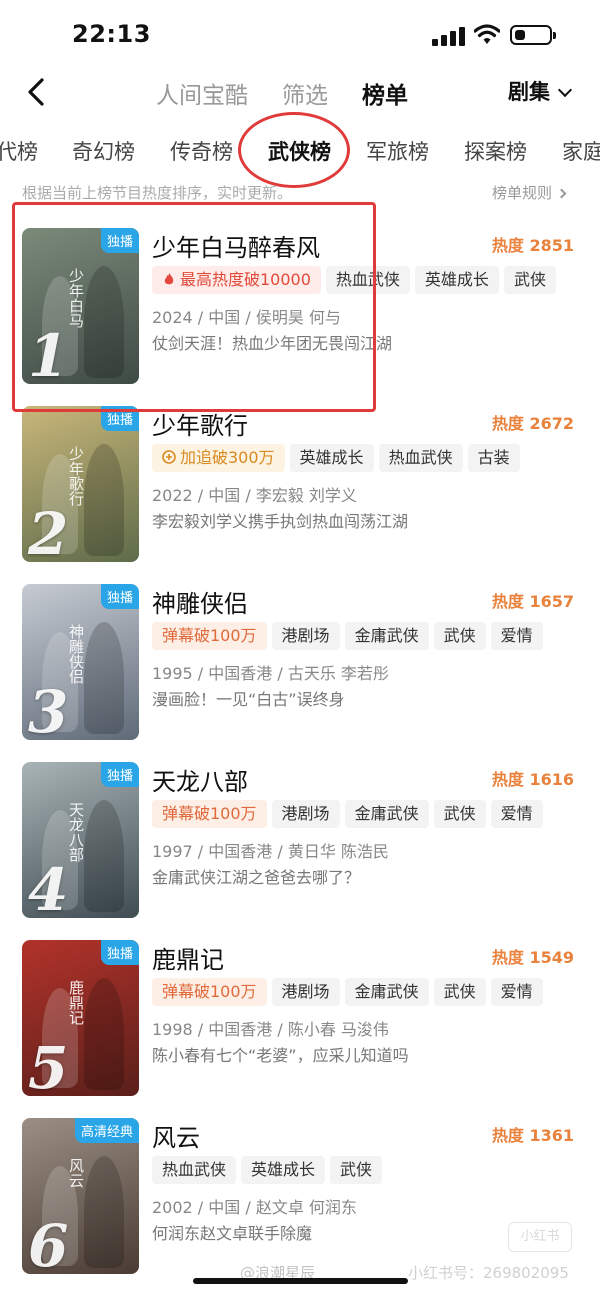  I want to click on tab-filter: 筛选, so click(305, 93).